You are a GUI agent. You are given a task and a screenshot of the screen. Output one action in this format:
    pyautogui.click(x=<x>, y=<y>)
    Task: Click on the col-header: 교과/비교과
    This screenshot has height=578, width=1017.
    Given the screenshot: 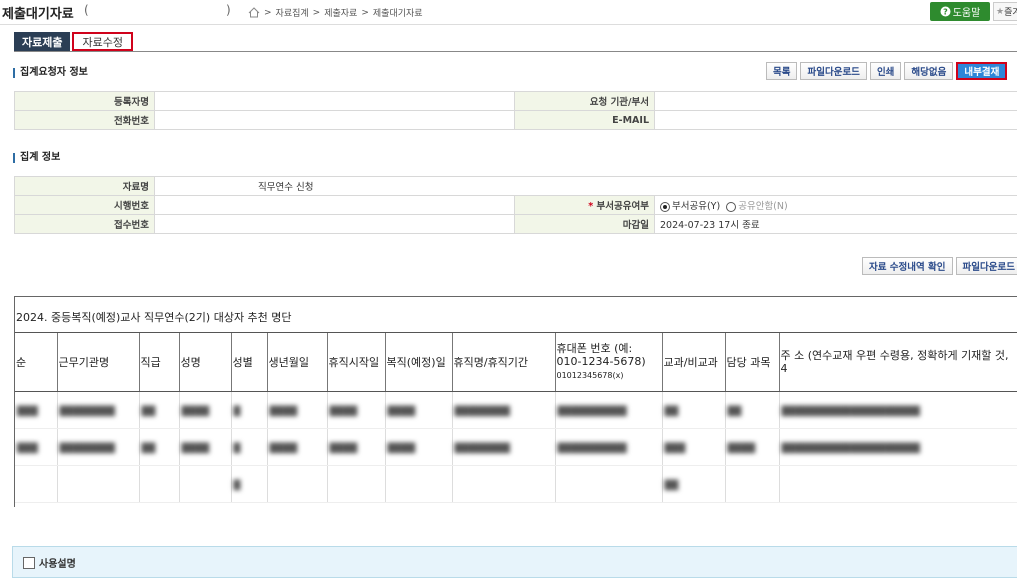 What is the action you would take?
    pyautogui.click(x=693, y=362)
    